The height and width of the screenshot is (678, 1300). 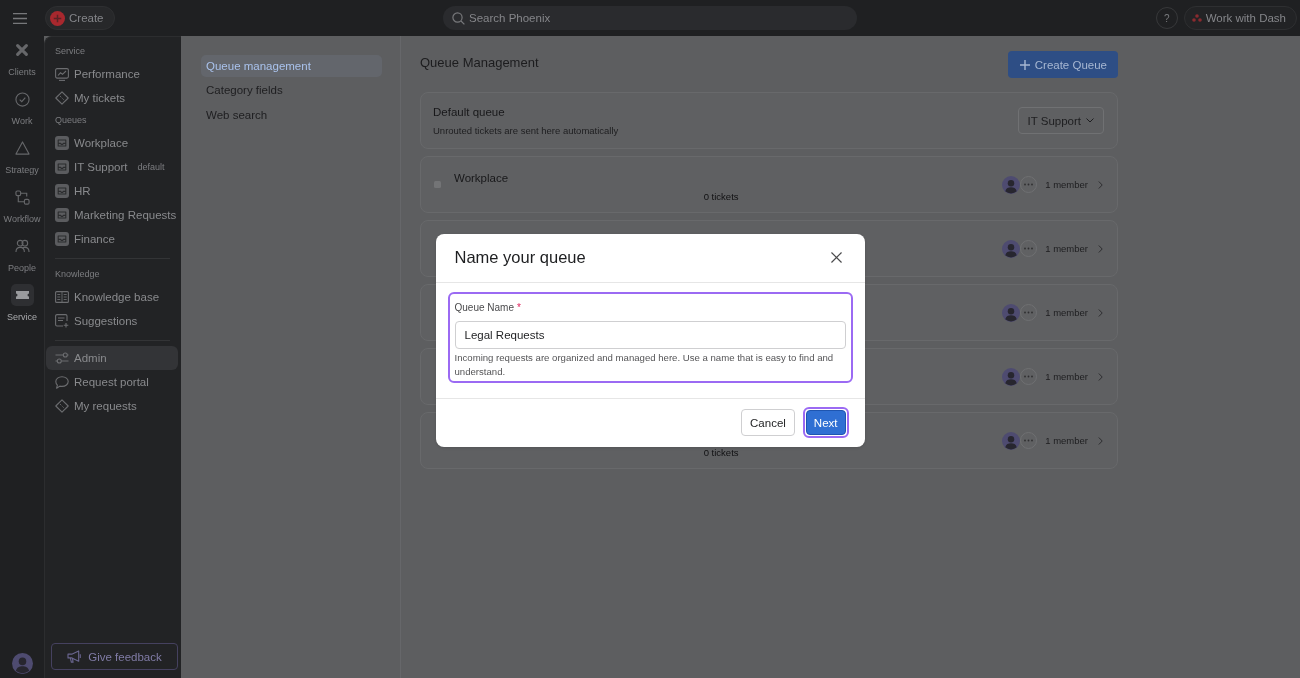 What do you see at coordinates (520, 257) in the screenshot?
I see `dialog-title: Name your queue` at bounding box center [520, 257].